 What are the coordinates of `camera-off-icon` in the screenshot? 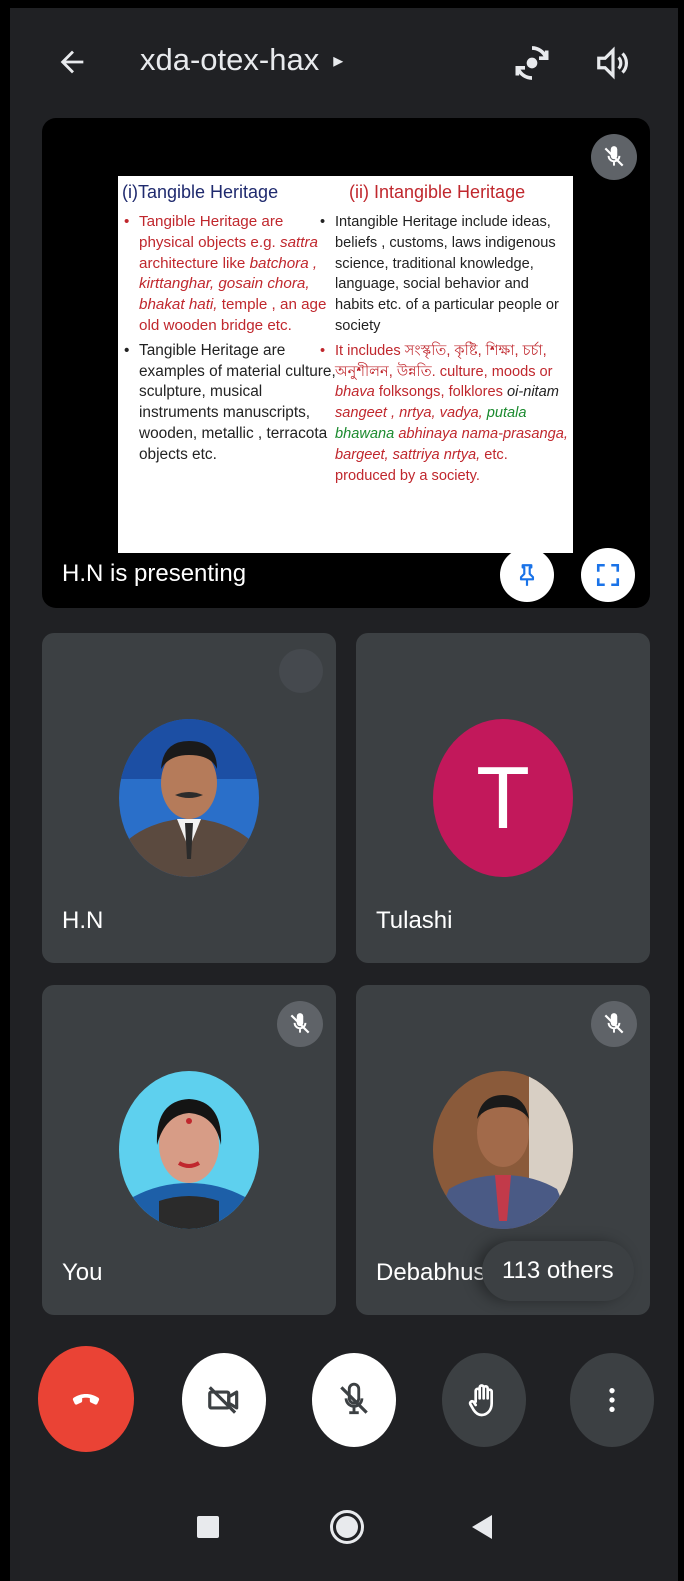 It's located at (223, 1400).